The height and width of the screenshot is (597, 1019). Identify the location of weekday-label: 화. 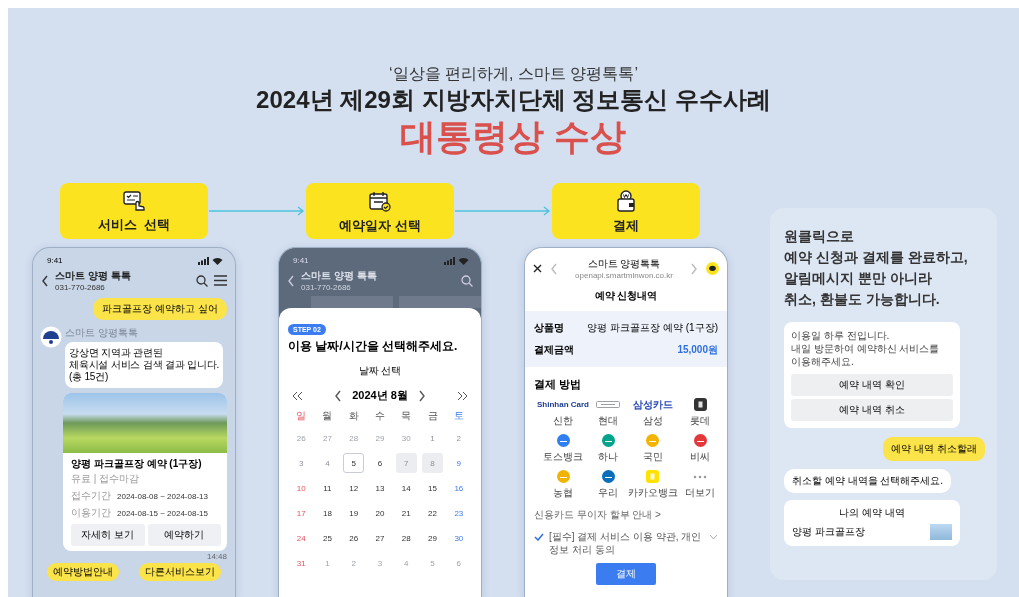
(353, 416).